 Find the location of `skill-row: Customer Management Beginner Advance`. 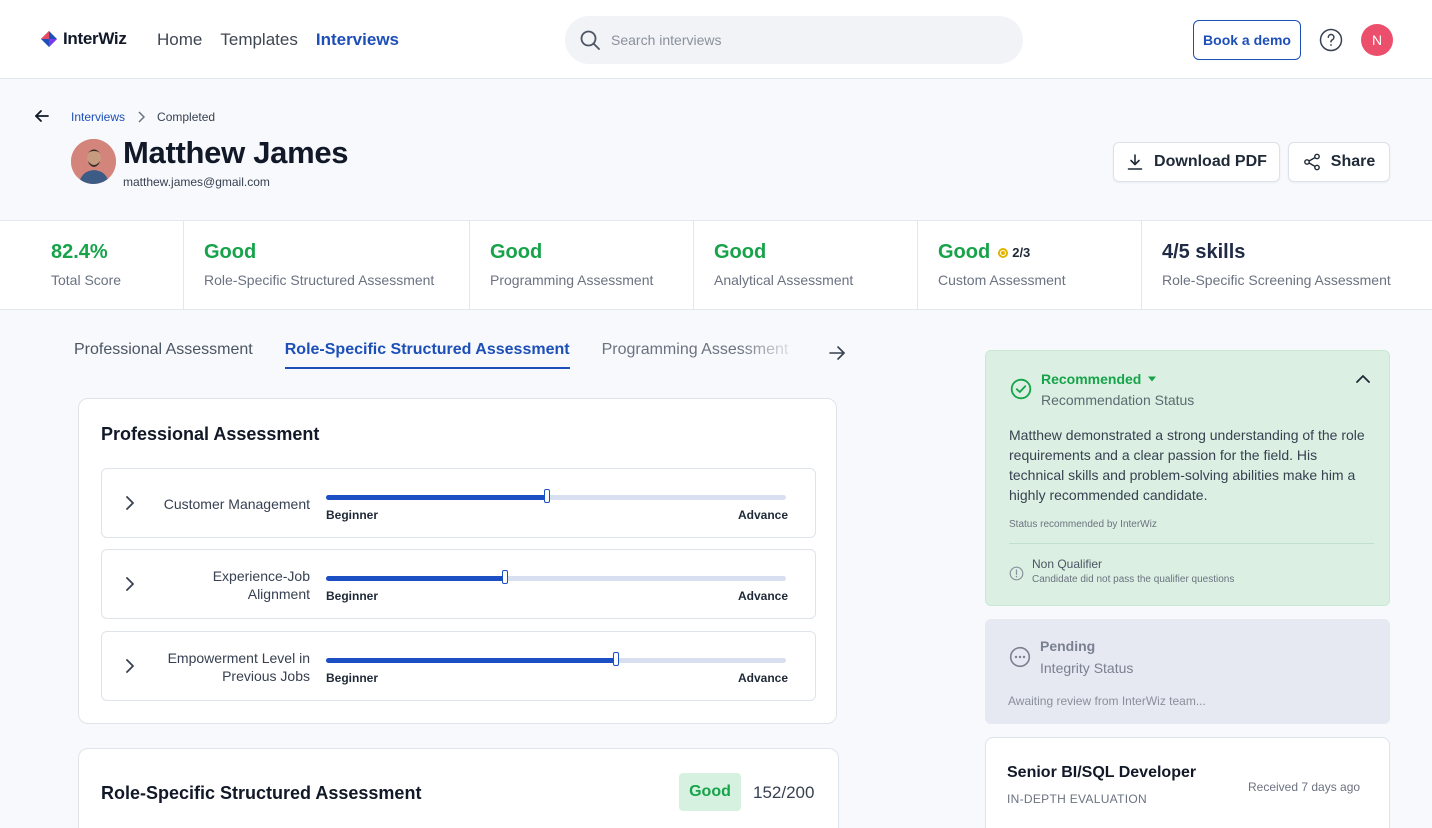

skill-row: Customer Management Beginner Advance is located at coordinates (458, 503).